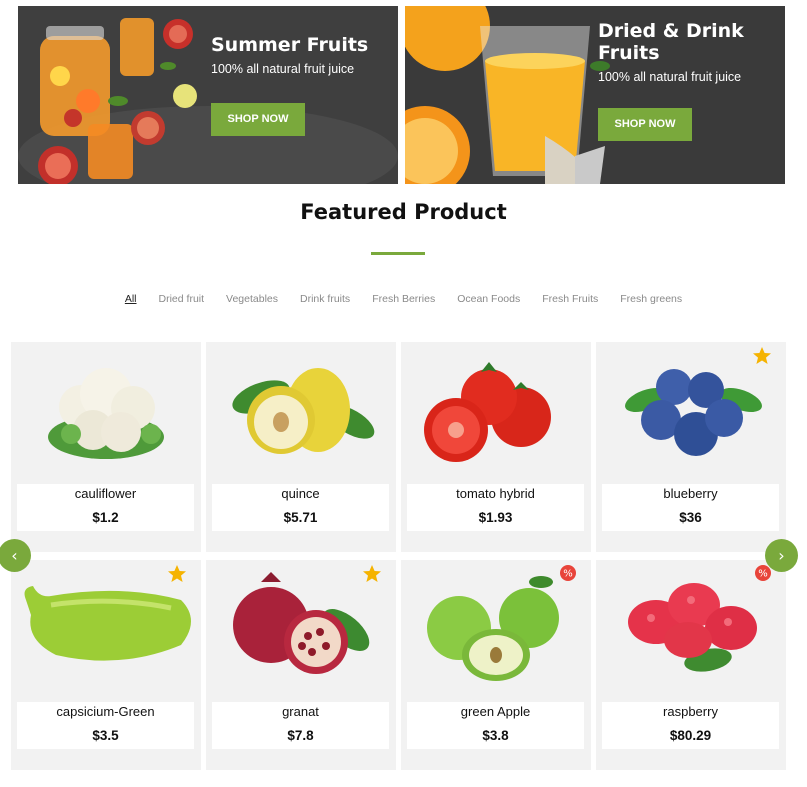 This screenshot has width=807, height=787. I want to click on product-card-raspberry: % raspberry $80.29, so click(691, 665).